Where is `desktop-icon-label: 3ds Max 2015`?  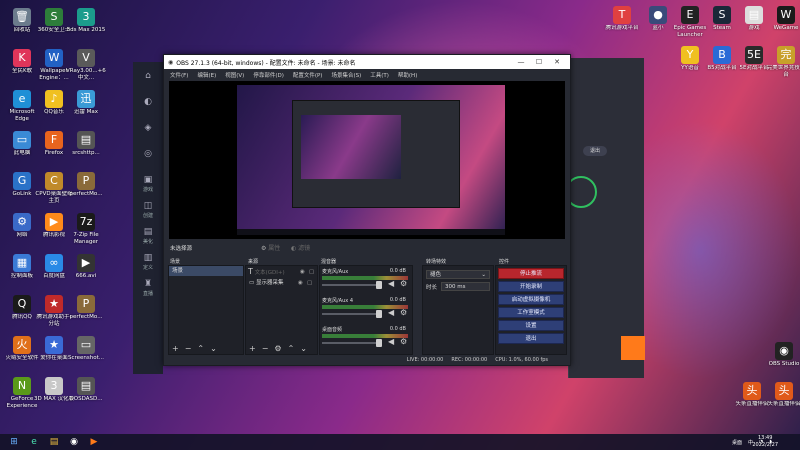
desktop-icon-label: 3ds Max 2015 is located at coordinates (86, 30).